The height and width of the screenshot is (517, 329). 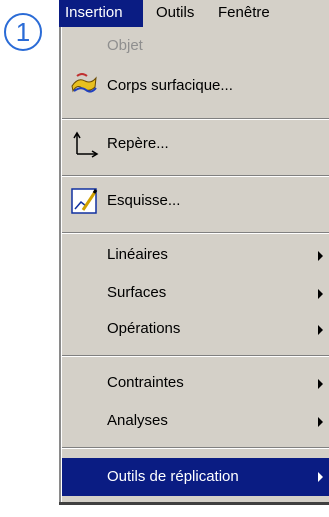 What do you see at coordinates (125, 45) in the screenshot?
I see `menu-item-objet-label: Objet` at bounding box center [125, 45].